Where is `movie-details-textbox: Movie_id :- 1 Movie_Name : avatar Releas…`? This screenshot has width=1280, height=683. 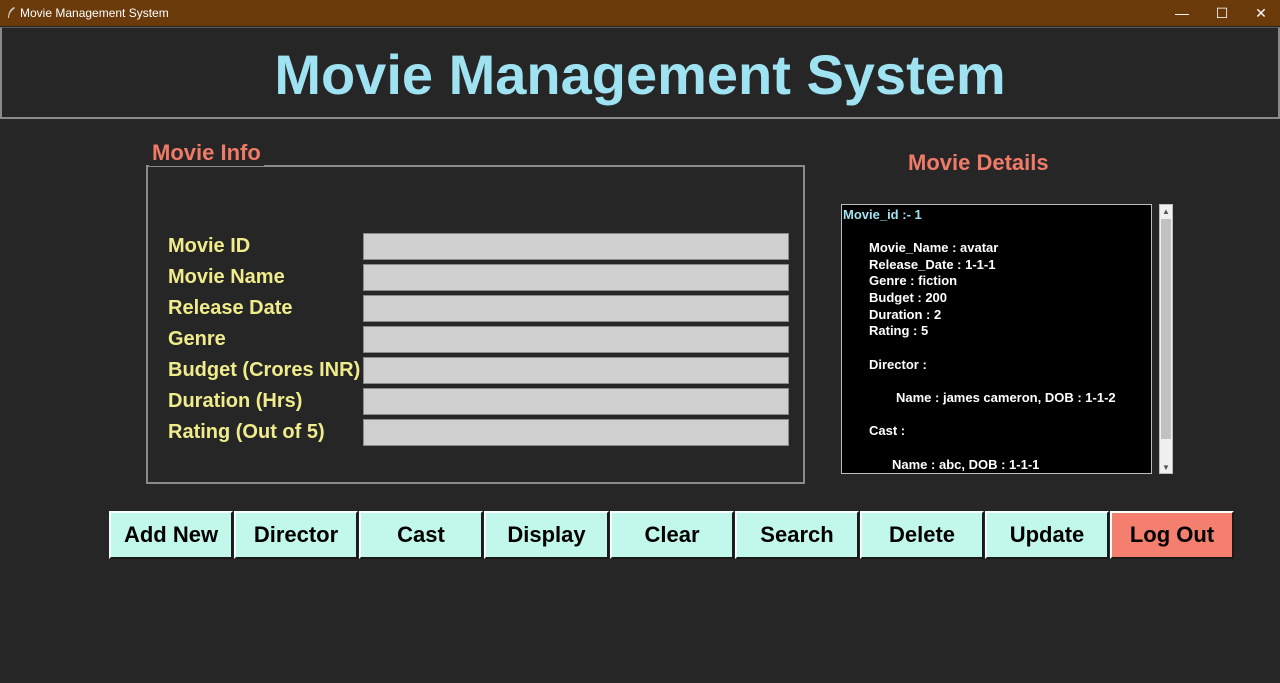
movie-details-textbox: Movie_id :- 1 Movie_Name : avatar Releas… is located at coordinates (996, 339).